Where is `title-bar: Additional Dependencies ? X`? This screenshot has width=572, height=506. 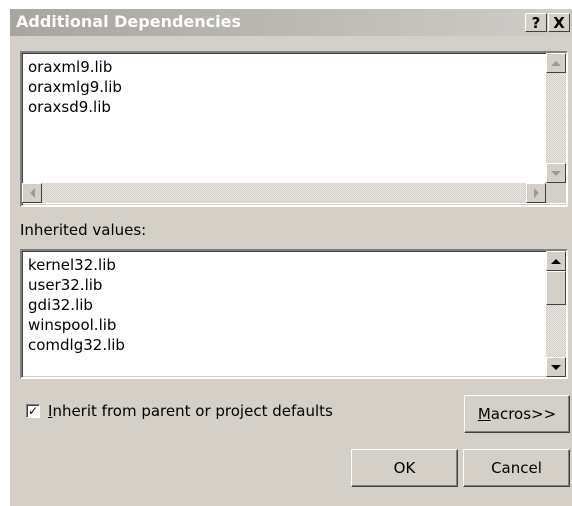
title-bar: Additional Dependencies ? X is located at coordinates (291, 22).